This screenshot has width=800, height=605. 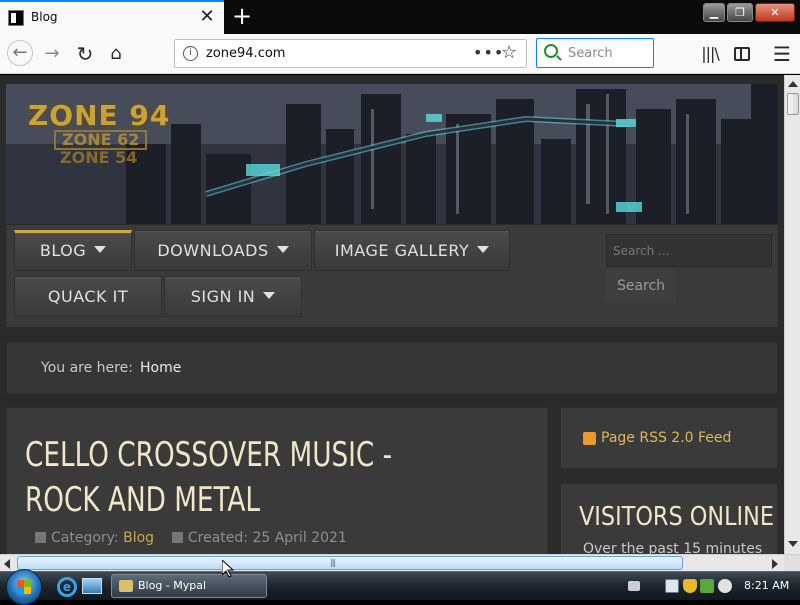 What do you see at coordinates (488, 52) in the screenshot?
I see `page-actions-icon: •••` at bounding box center [488, 52].